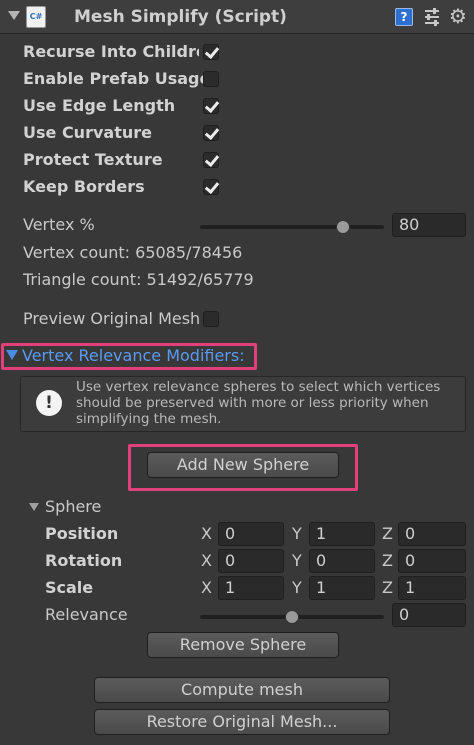  I want to click on sphere-foldout-arrow-icon, so click(34, 507).